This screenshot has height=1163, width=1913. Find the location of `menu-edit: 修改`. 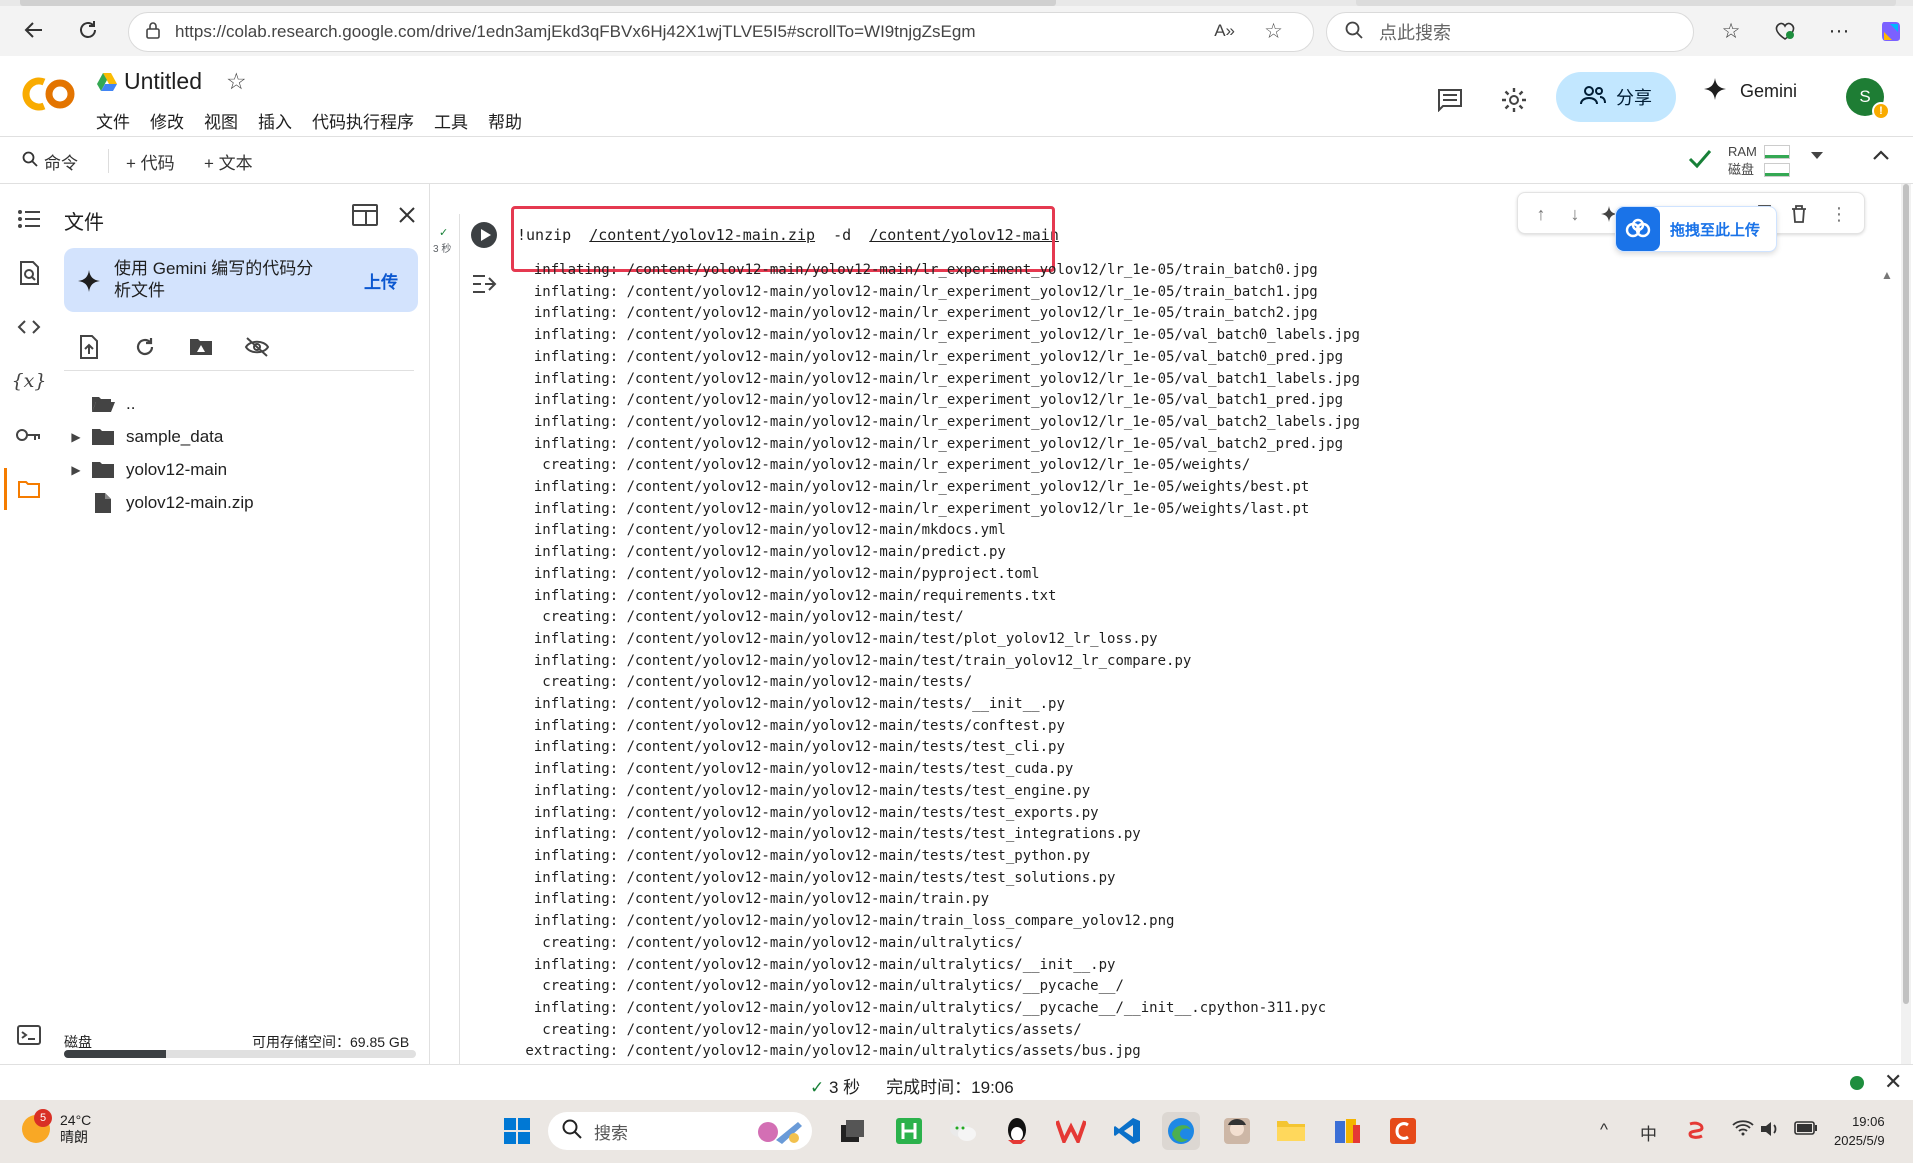

menu-edit: 修改 is located at coordinates (167, 120).